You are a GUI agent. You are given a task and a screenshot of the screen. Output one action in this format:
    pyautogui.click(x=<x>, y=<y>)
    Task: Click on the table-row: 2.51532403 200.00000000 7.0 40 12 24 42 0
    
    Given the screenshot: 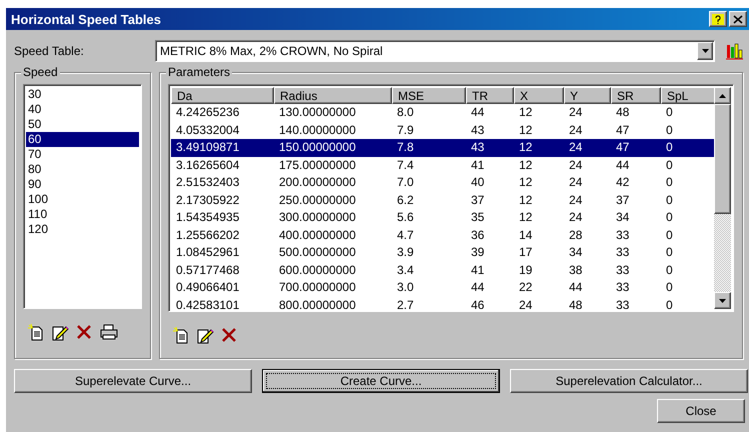 What is the action you would take?
    pyautogui.click(x=442, y=183)
    